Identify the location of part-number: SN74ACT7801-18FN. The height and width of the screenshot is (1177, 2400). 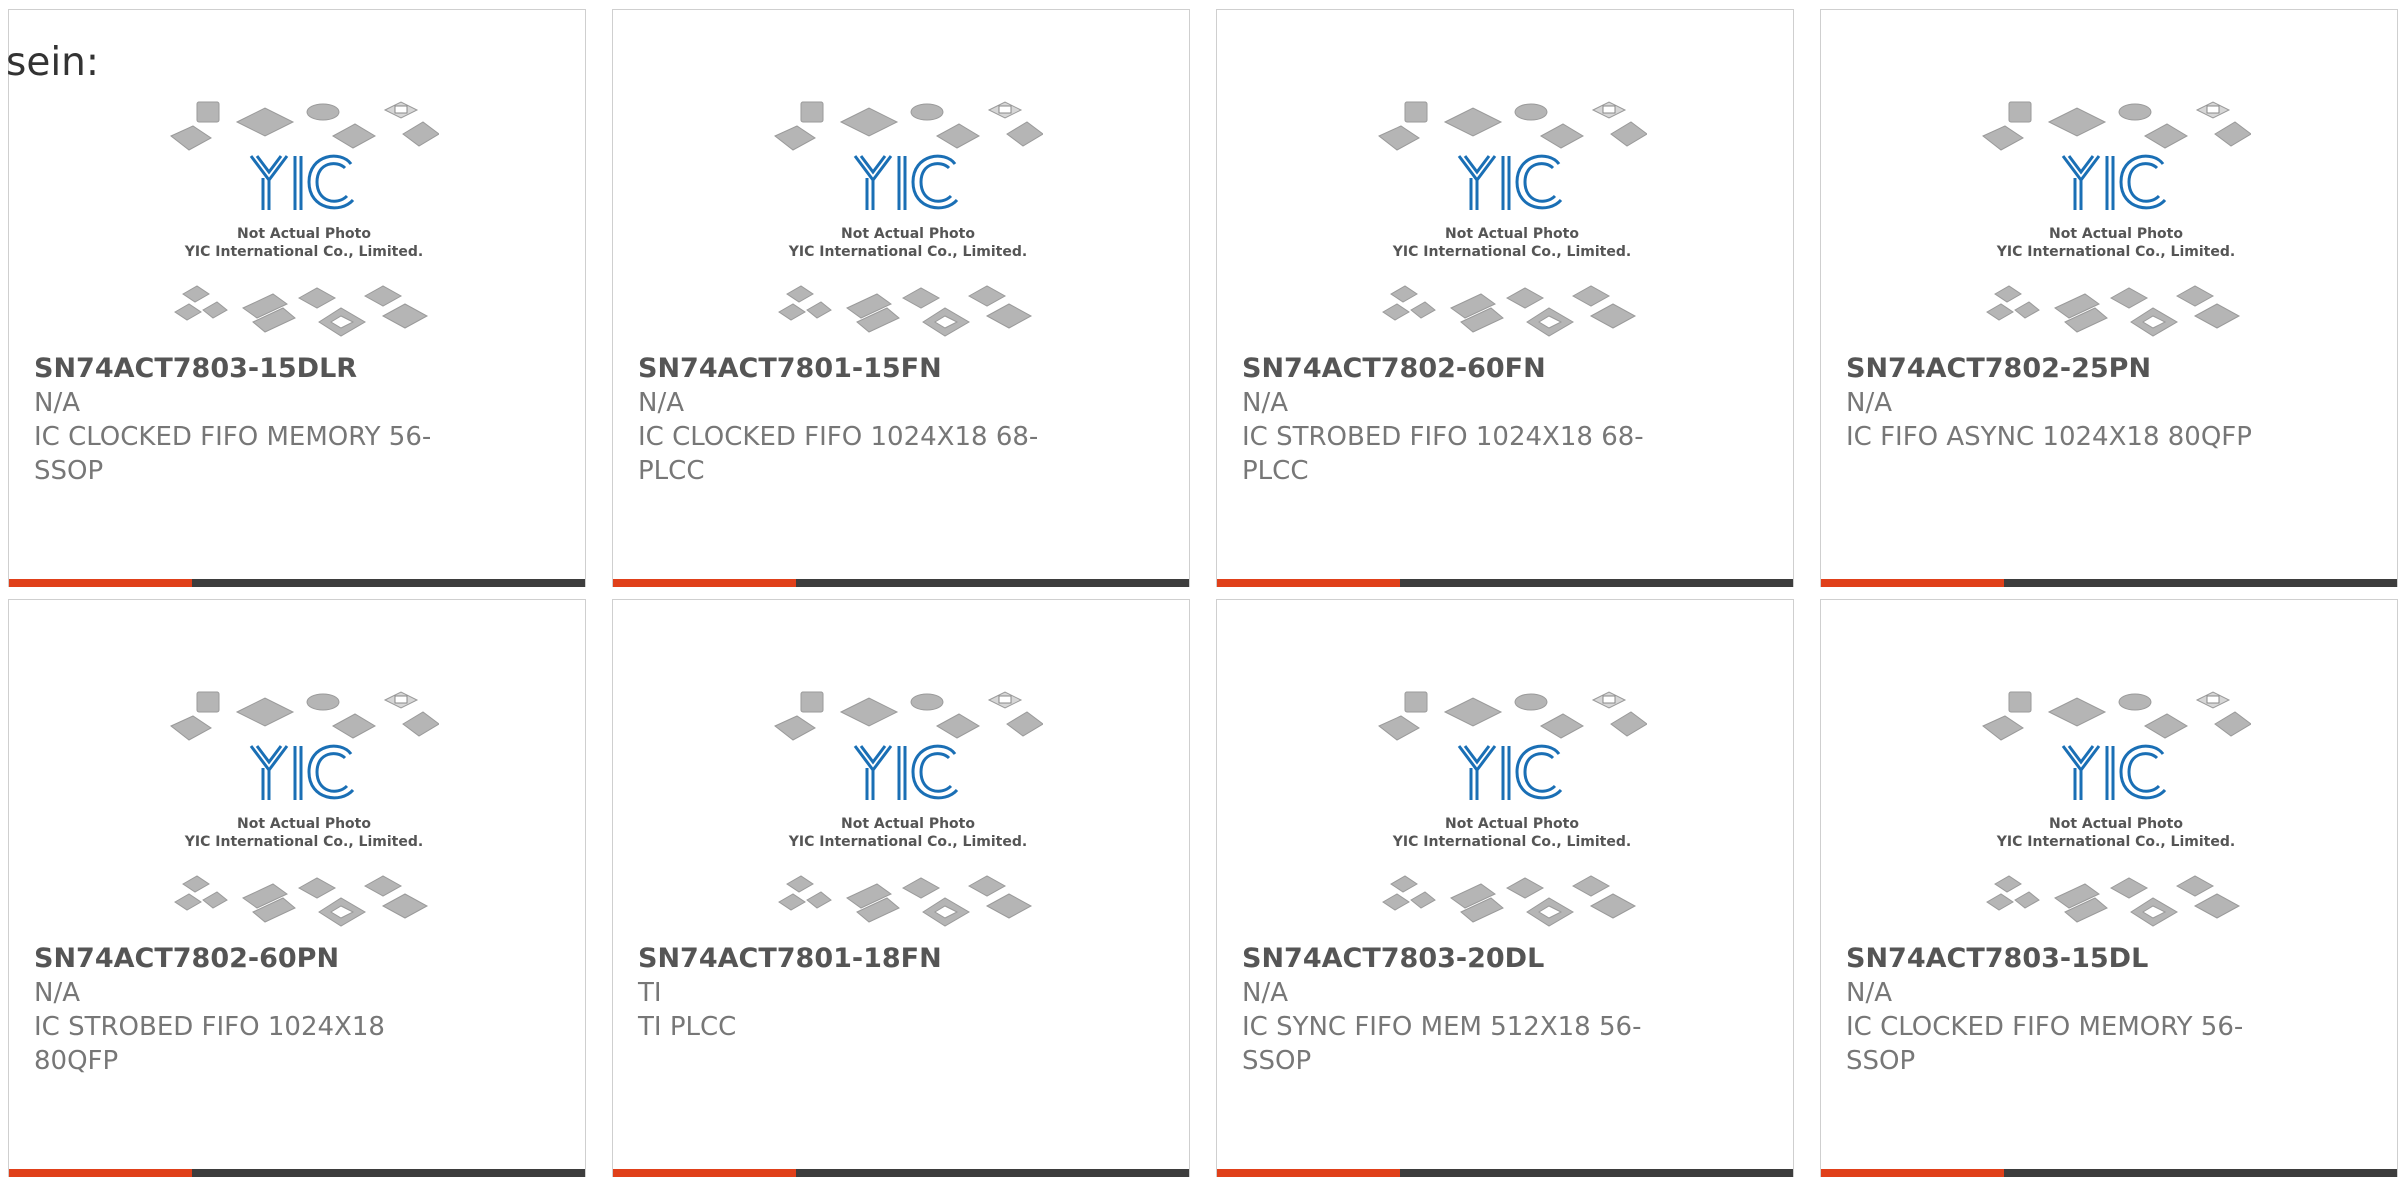
(853, 959).